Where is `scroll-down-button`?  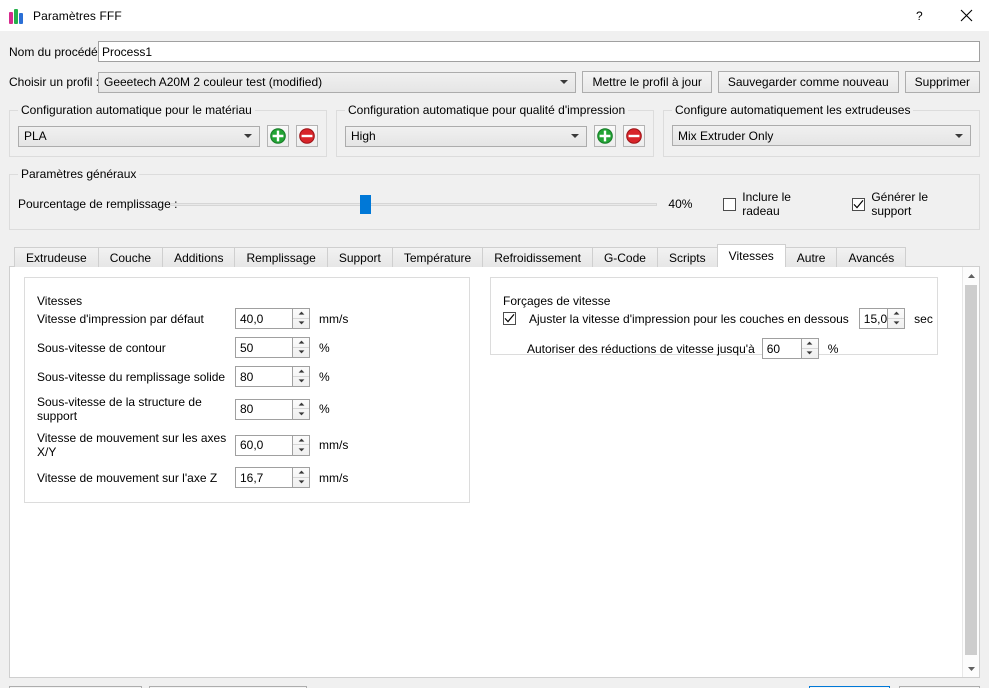 scroll-down-button is located at coordinates (971, 668).